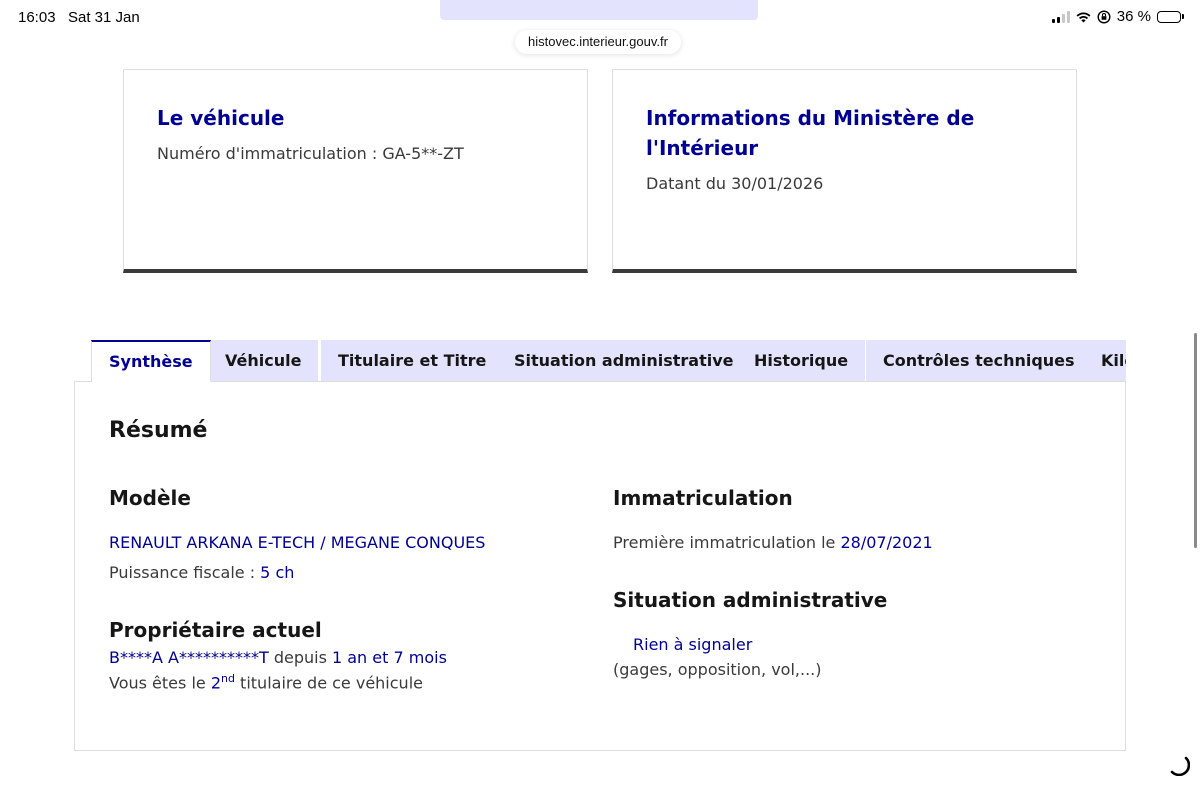  I want to click on ministry-card-title: Informations du Ministère de l'Intérieur, so click(810, 133).